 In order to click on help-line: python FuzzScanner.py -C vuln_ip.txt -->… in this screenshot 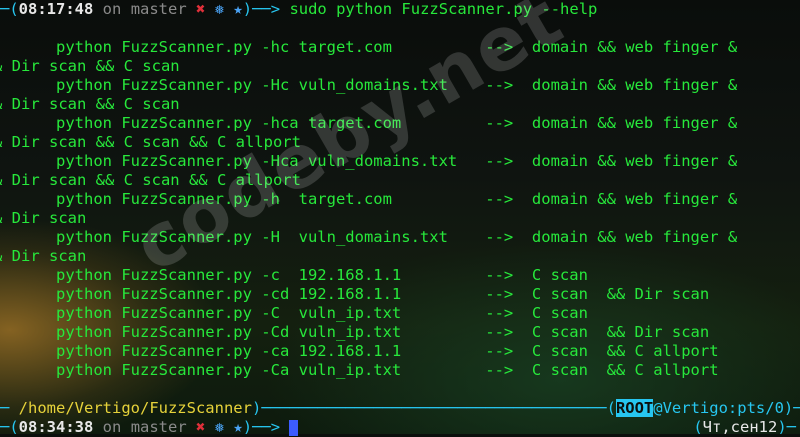, I will do `click(294, 313)`.